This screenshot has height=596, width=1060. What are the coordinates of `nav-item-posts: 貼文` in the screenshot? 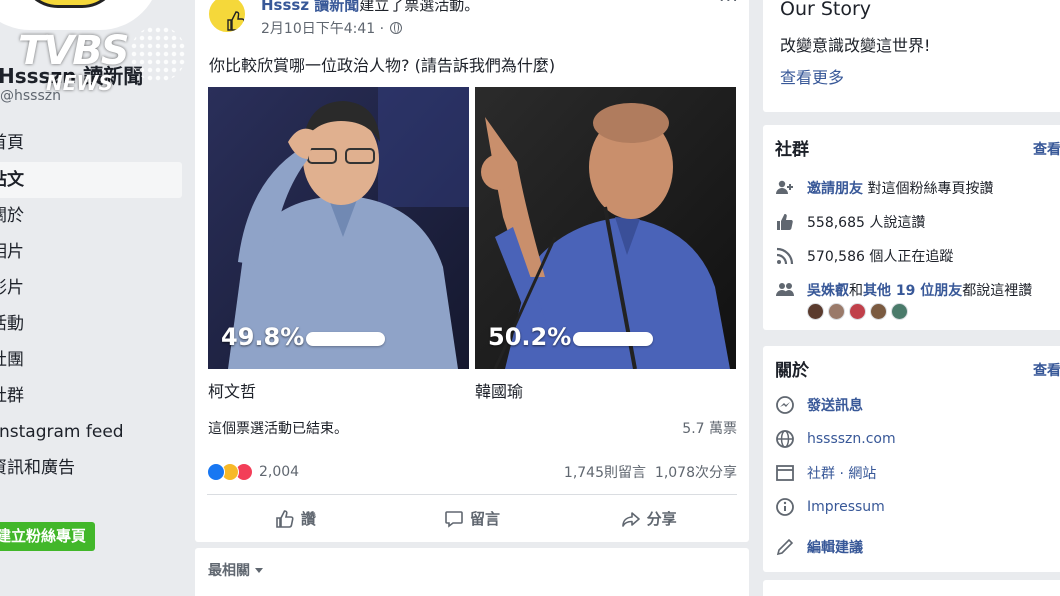 It's located at (91, 180).